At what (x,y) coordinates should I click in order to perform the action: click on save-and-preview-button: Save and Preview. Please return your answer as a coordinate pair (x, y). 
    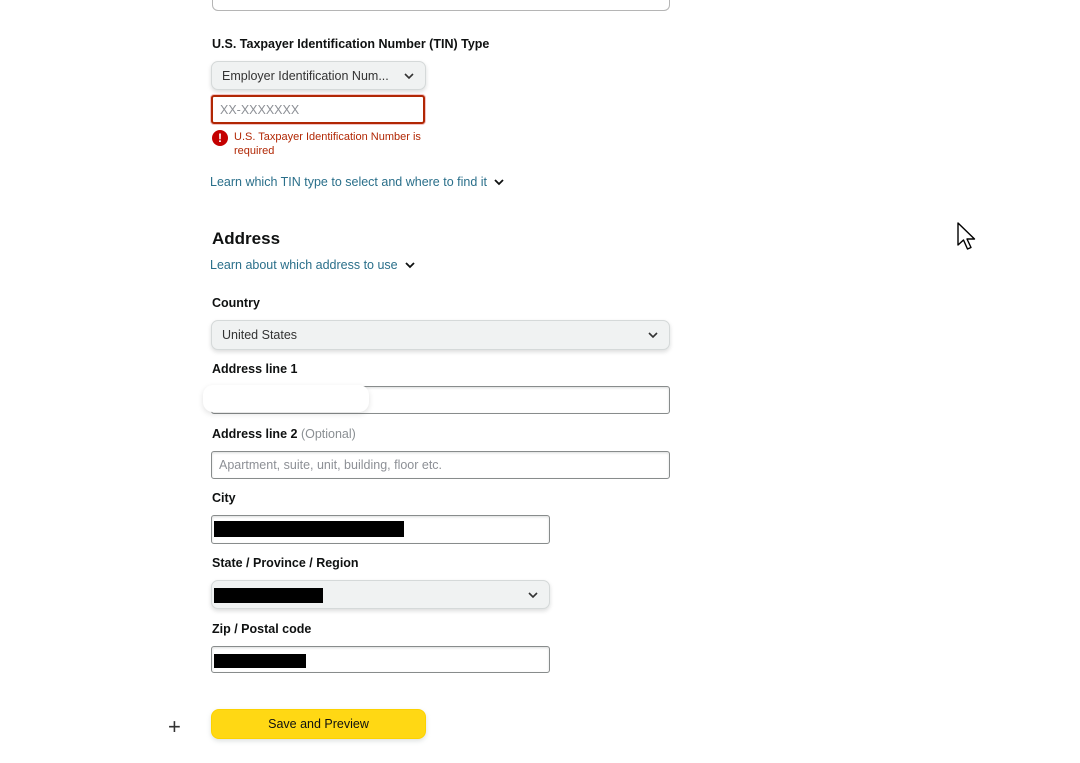
    Looking at the image, I should click on (318, 724).